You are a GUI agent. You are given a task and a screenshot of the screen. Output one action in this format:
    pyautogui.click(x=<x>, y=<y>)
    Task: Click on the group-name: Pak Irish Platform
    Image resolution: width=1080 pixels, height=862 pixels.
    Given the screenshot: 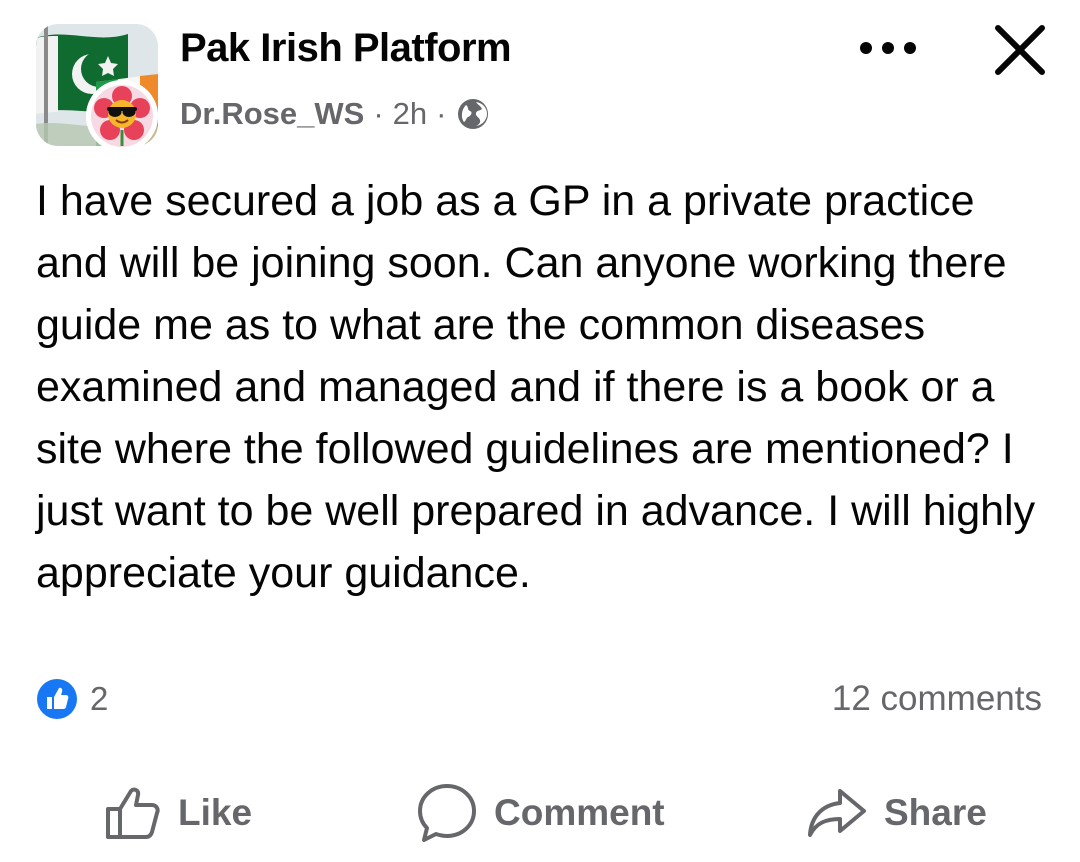 What is the action you would take?
    pyautogui.click(x=346, y=48)
    